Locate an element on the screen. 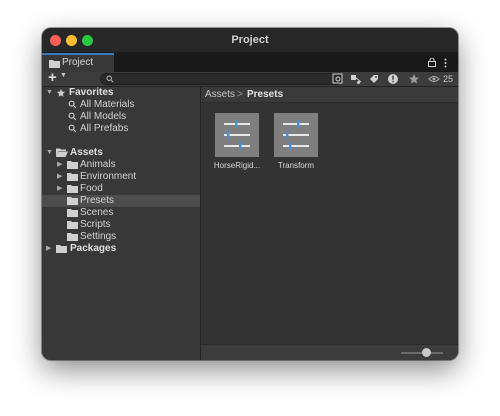  lock-icon is located at coordinates (432, 62).